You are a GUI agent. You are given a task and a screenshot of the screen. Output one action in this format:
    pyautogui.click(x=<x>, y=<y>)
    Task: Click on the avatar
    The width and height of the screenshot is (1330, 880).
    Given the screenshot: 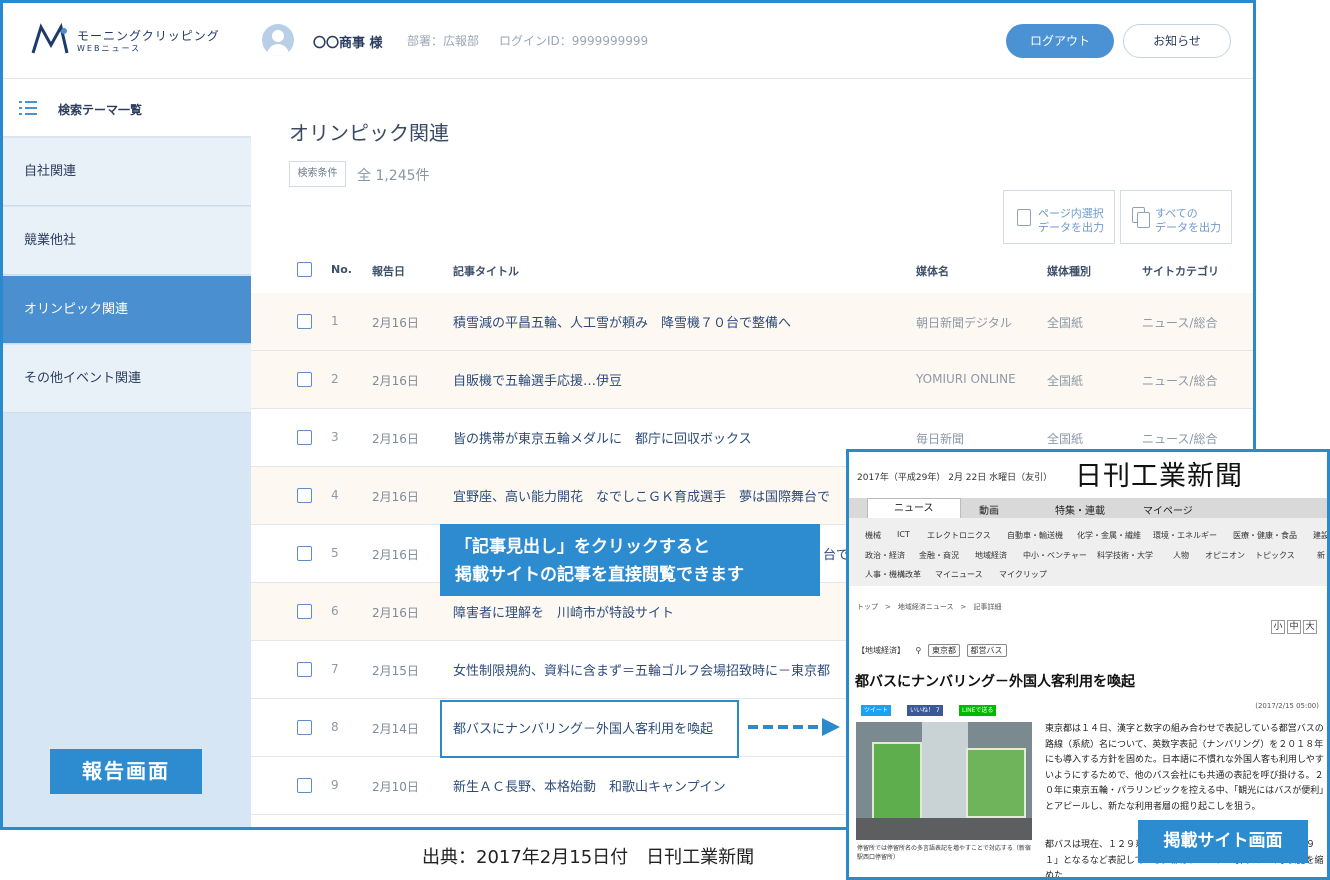 What is the action you would take?
    pyautogui.click(x=278, y=40)
    